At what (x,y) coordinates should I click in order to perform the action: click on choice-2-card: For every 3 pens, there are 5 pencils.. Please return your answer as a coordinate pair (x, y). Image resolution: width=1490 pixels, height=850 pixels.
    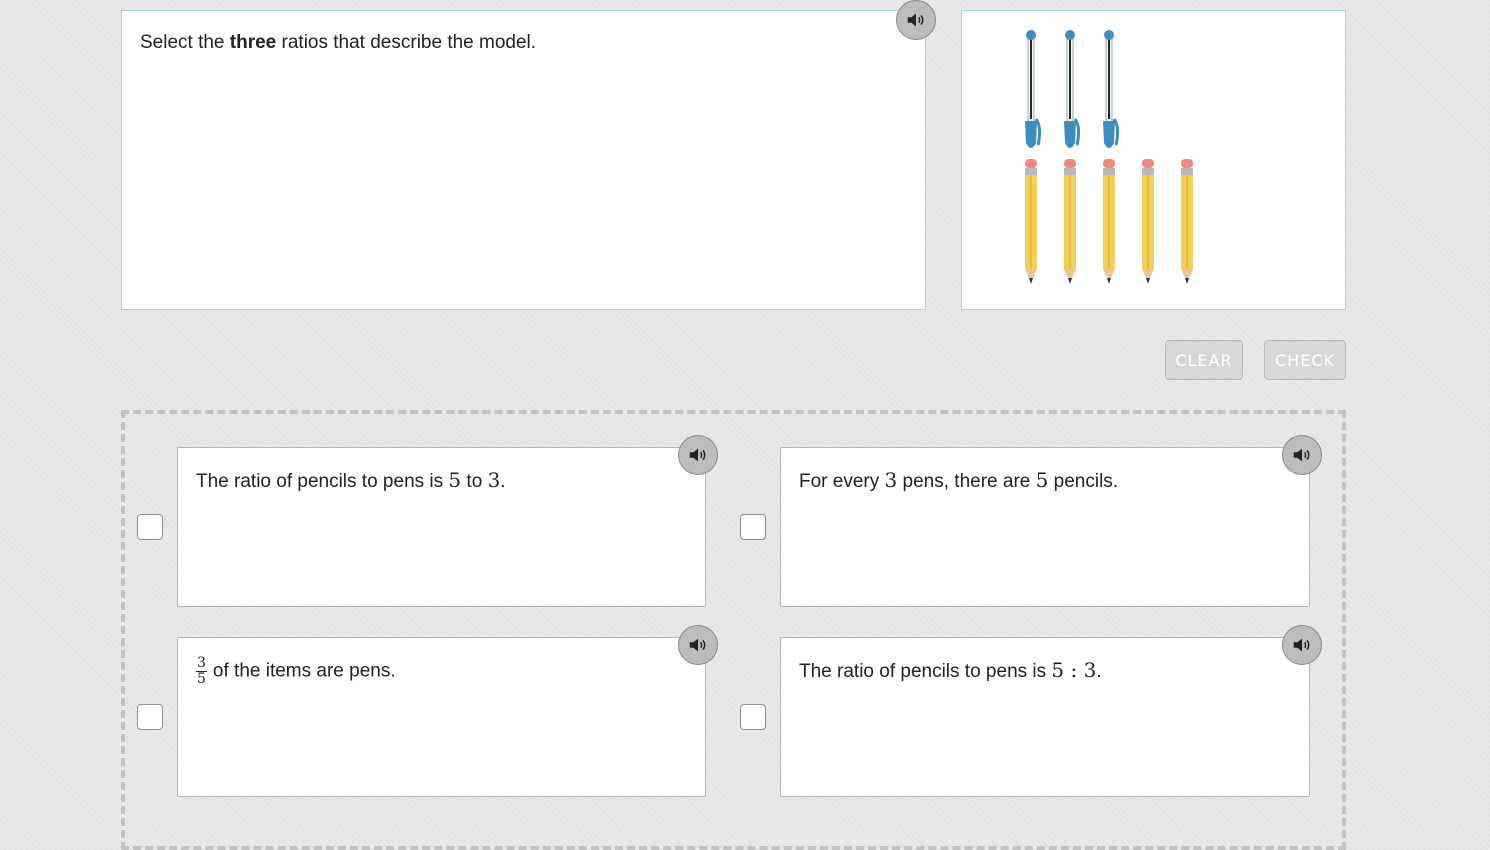
    Looking at the image, I should click on (1045, 527).